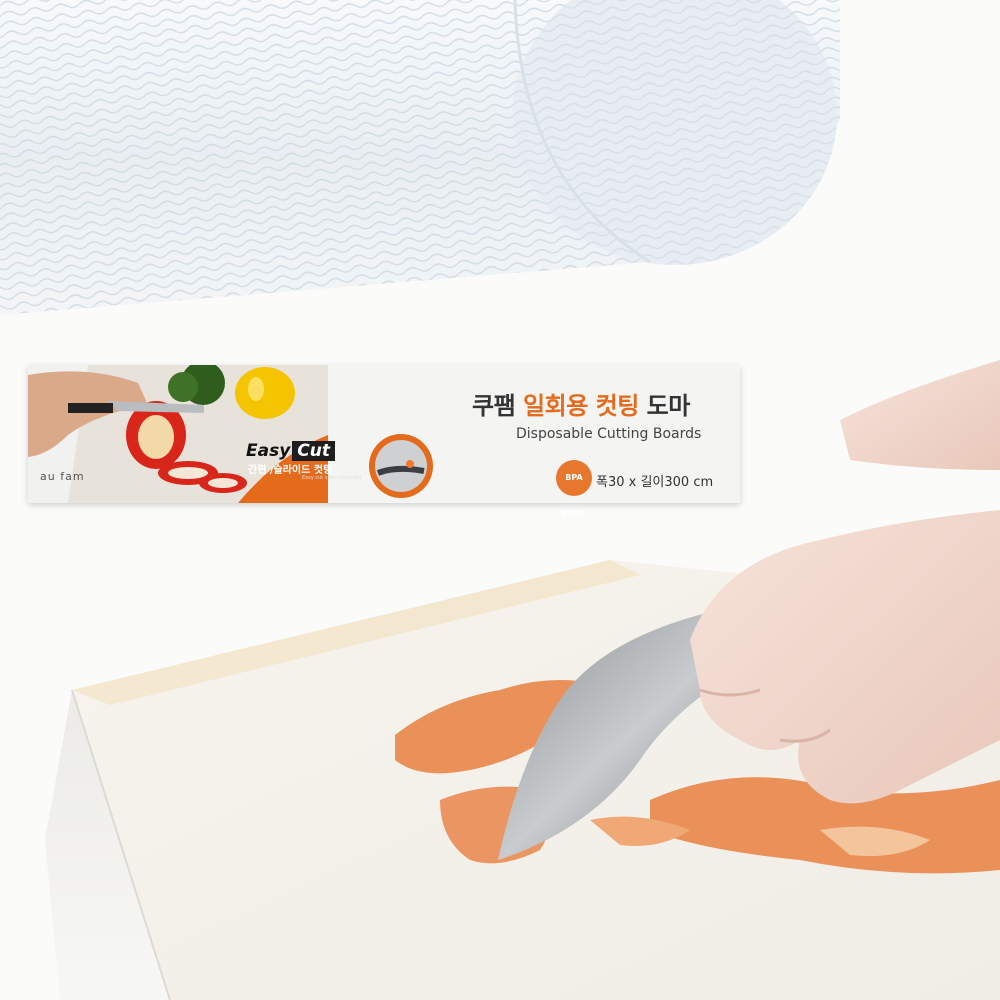  What do you see at coordinates (268, 451) in the screenshot?
I see `easy-cut-logo-easy: Easy` at bounding box center [268, 451].